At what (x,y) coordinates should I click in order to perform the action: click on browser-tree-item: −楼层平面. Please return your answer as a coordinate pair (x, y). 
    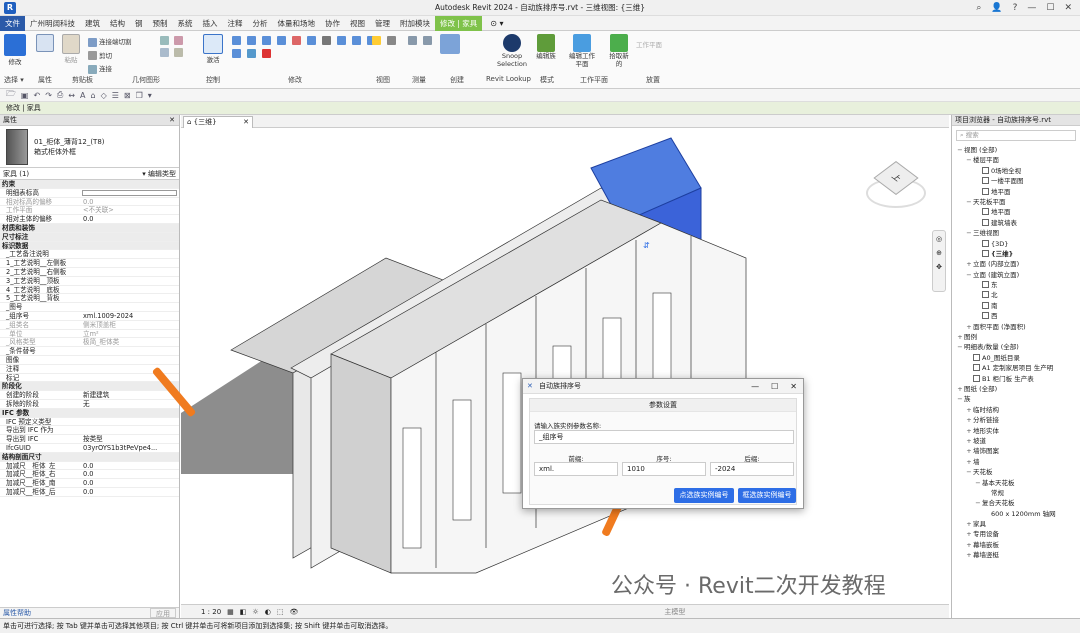
    Looking at the image, I should click on (1016, 160).